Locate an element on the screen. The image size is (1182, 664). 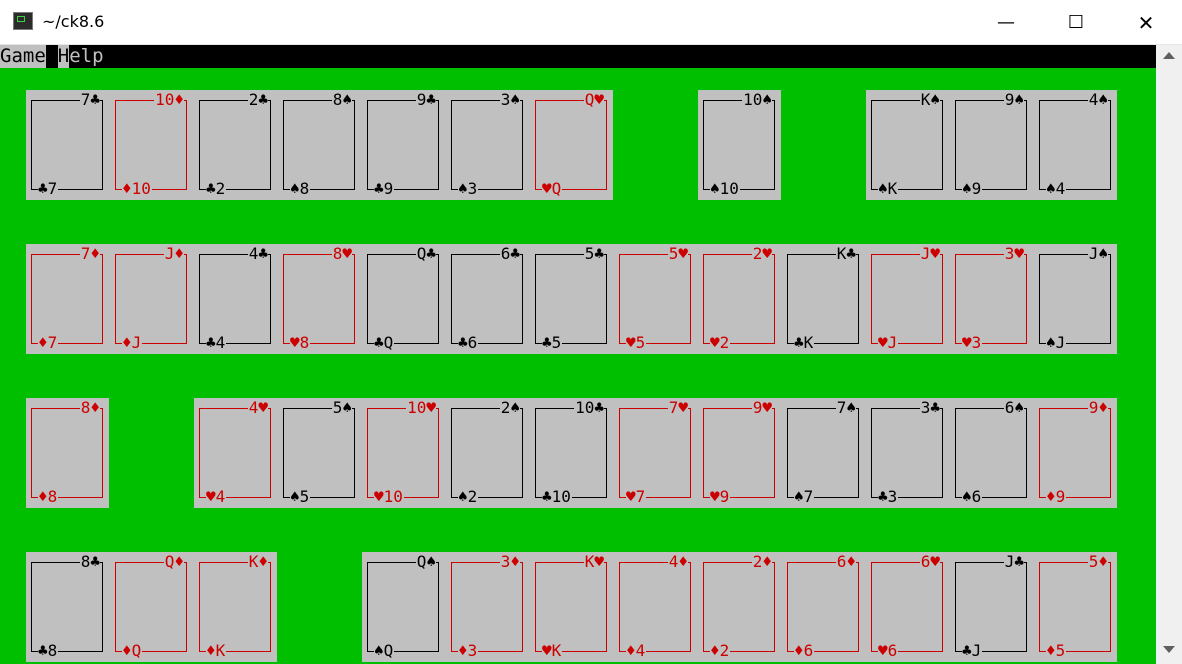
minimize-button: — is located at coordinates (1006, 22).